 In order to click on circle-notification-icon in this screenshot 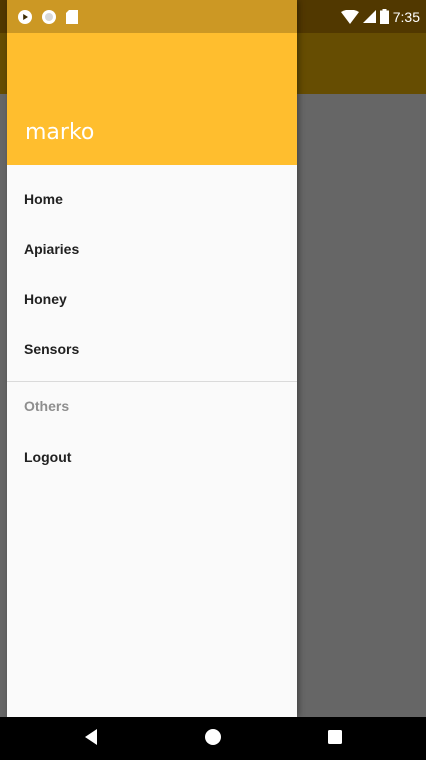, I will do `click(49, 16)`.